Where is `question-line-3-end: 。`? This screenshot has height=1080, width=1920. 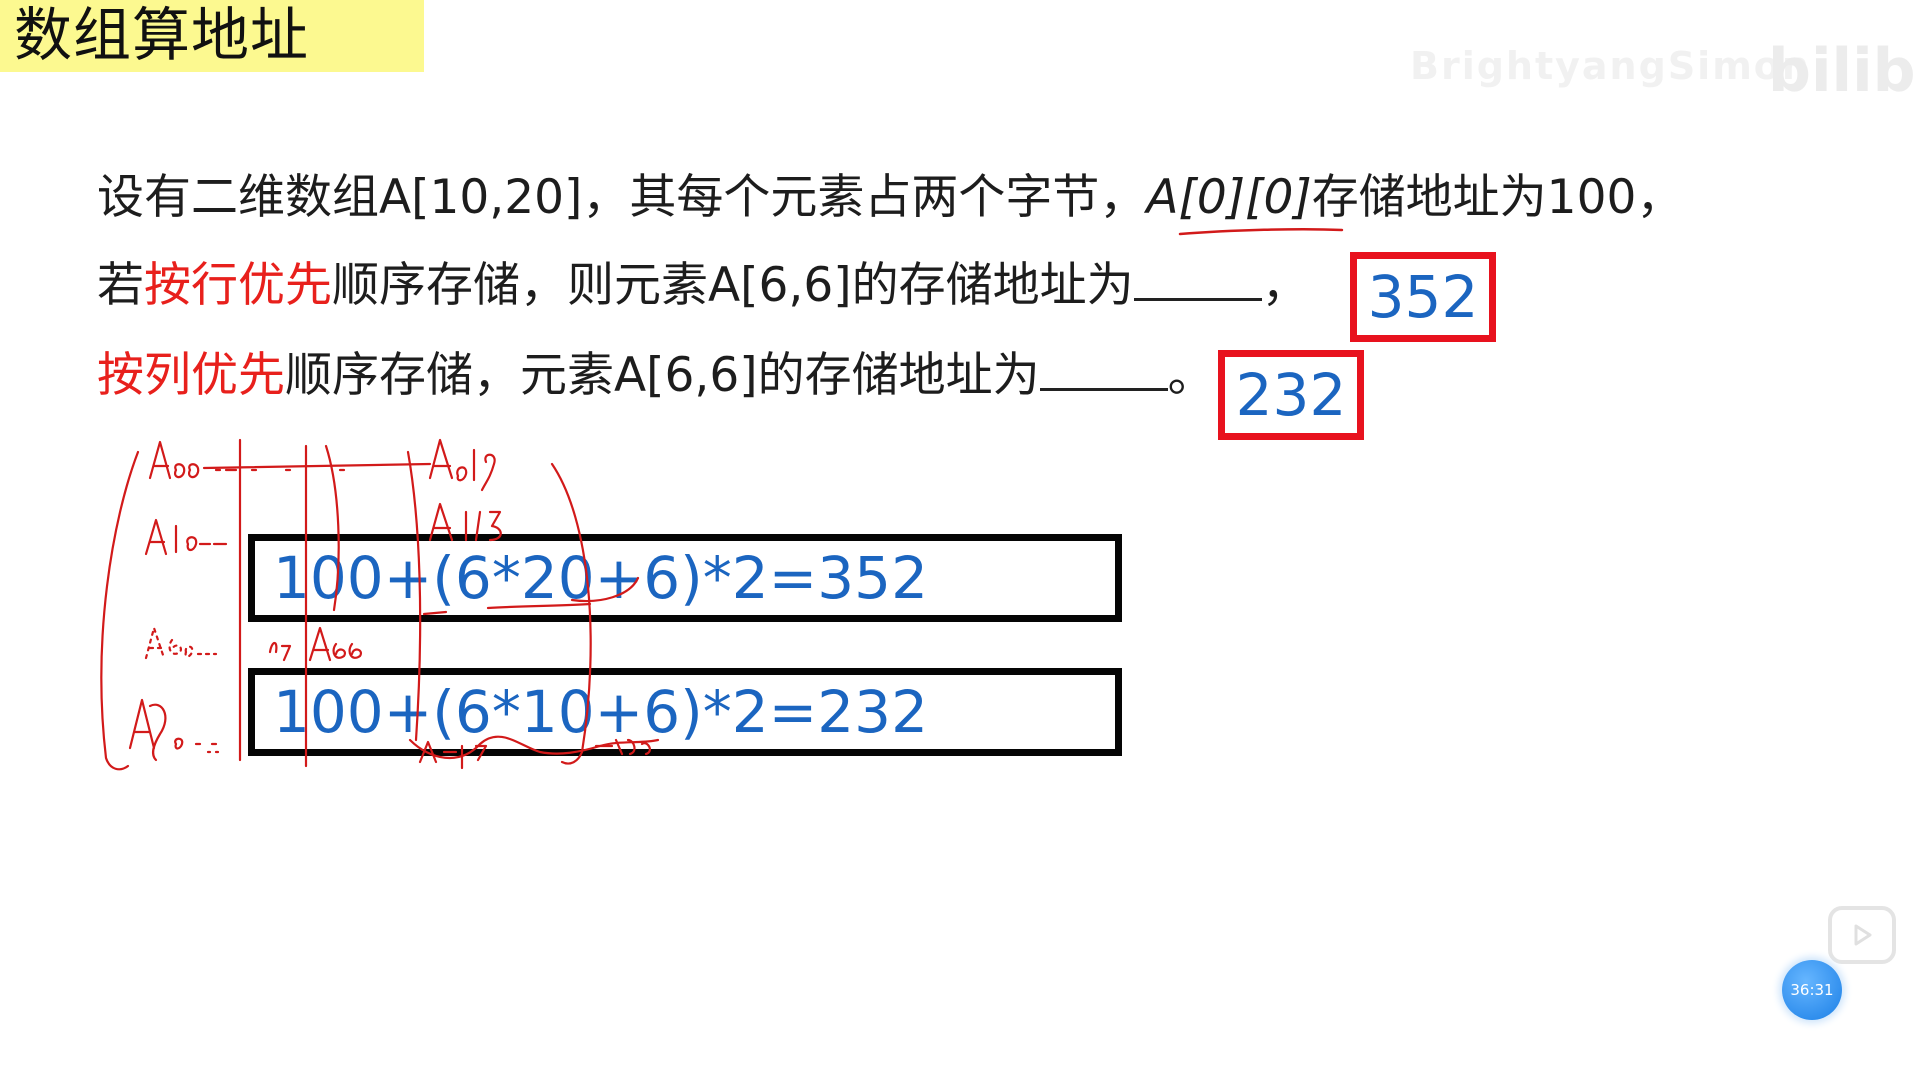 question-line-3-end: 。 is located at coordinates (1191, 375).